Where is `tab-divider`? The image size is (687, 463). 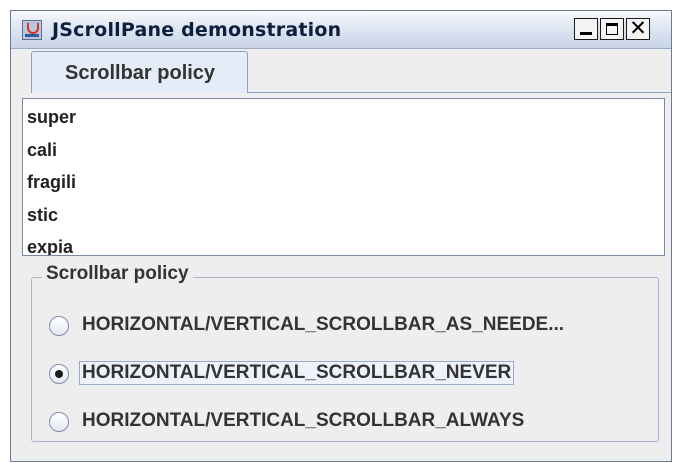 tab-divider is located at coordinates (459, 92).